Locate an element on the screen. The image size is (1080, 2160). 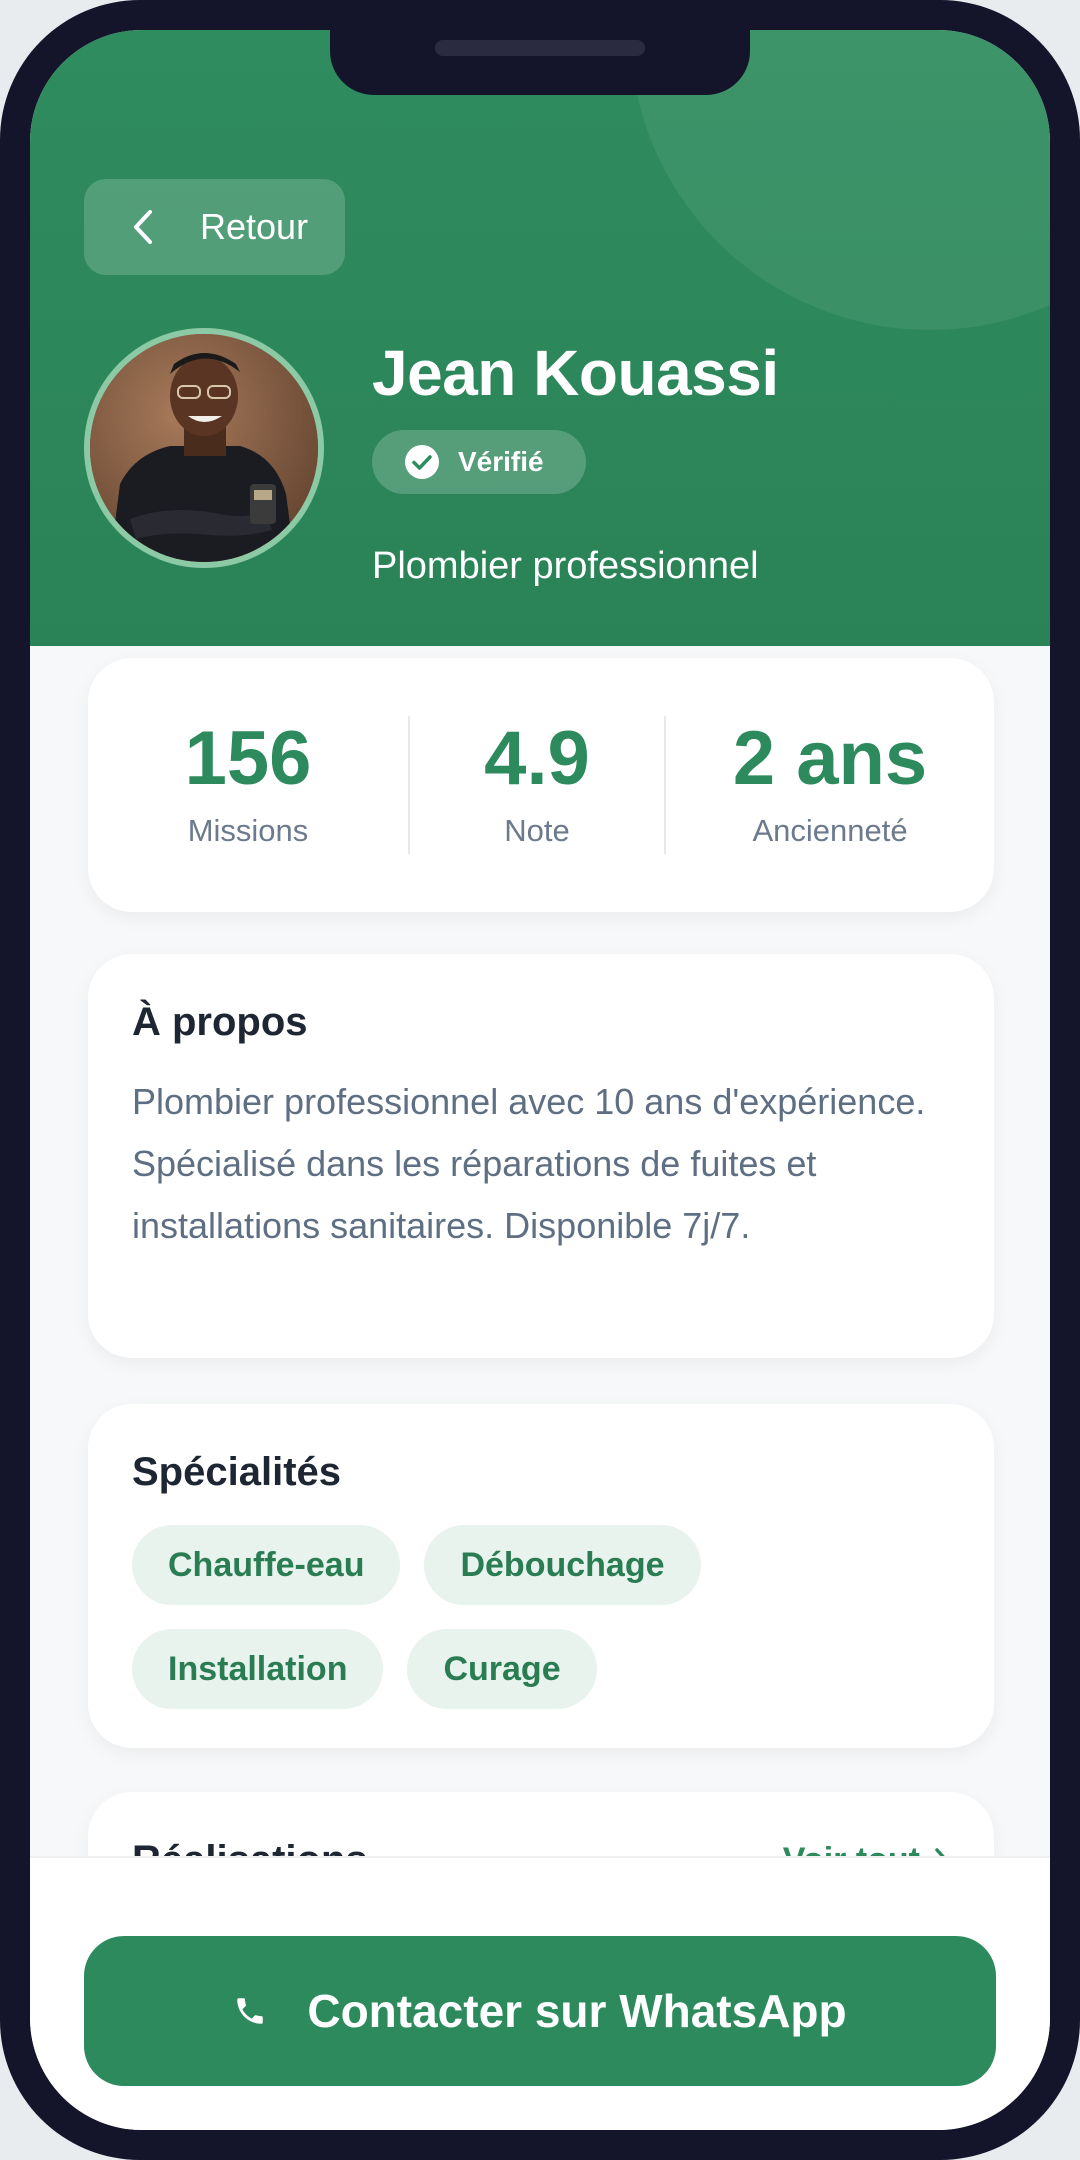
back-button: Retour is located at coordinates (214, 227).